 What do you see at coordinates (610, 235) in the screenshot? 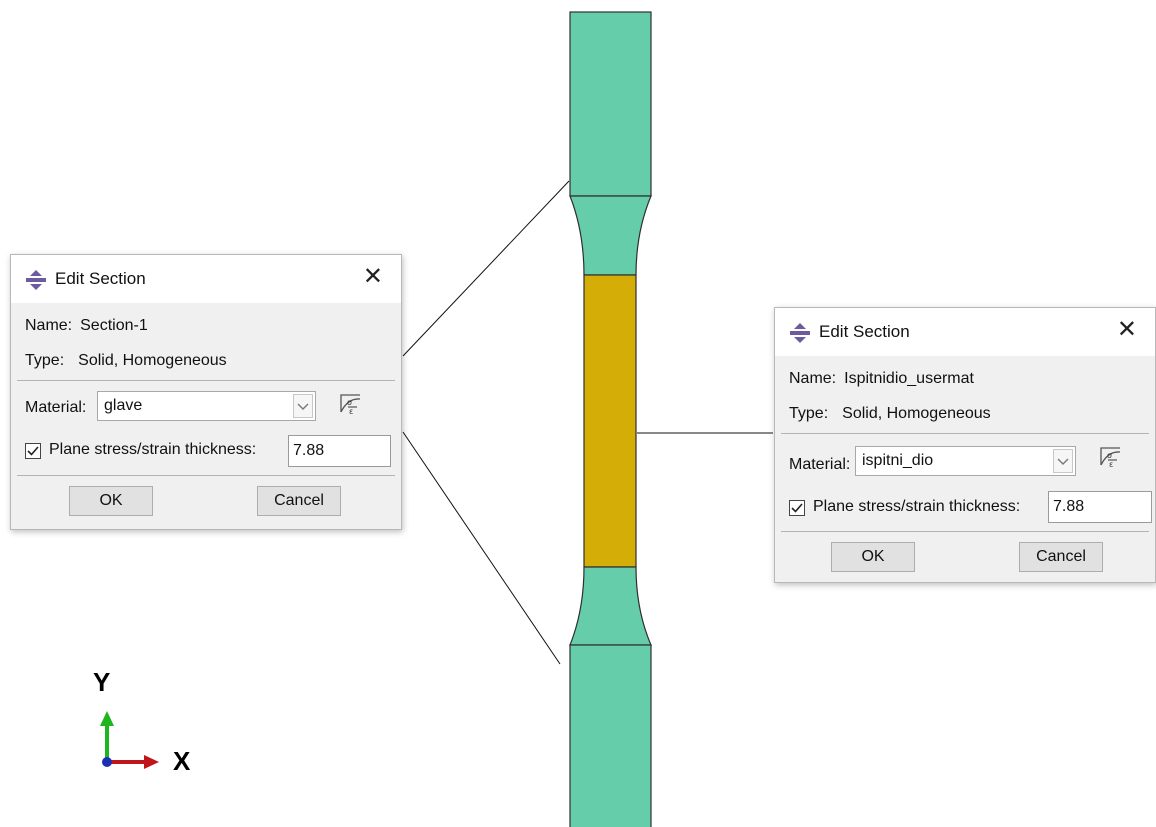
I see `top-transition` at bounding box center [610, 235].